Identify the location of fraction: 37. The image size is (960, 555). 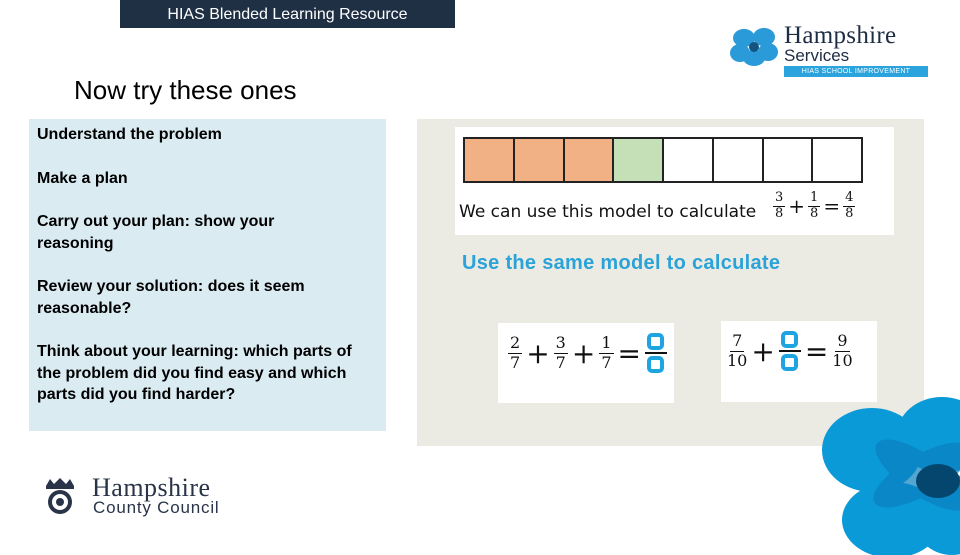
(560, 352).